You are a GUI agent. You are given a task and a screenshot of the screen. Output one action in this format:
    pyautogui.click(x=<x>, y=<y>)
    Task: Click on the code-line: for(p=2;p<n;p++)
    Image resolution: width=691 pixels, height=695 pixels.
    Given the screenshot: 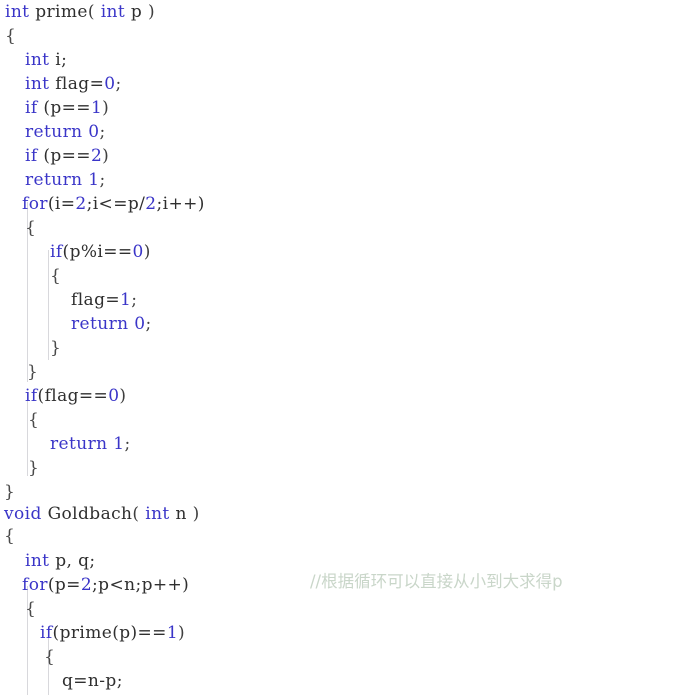 What is the action you would take?
    pyautogui.click(x=105, y=585)
    